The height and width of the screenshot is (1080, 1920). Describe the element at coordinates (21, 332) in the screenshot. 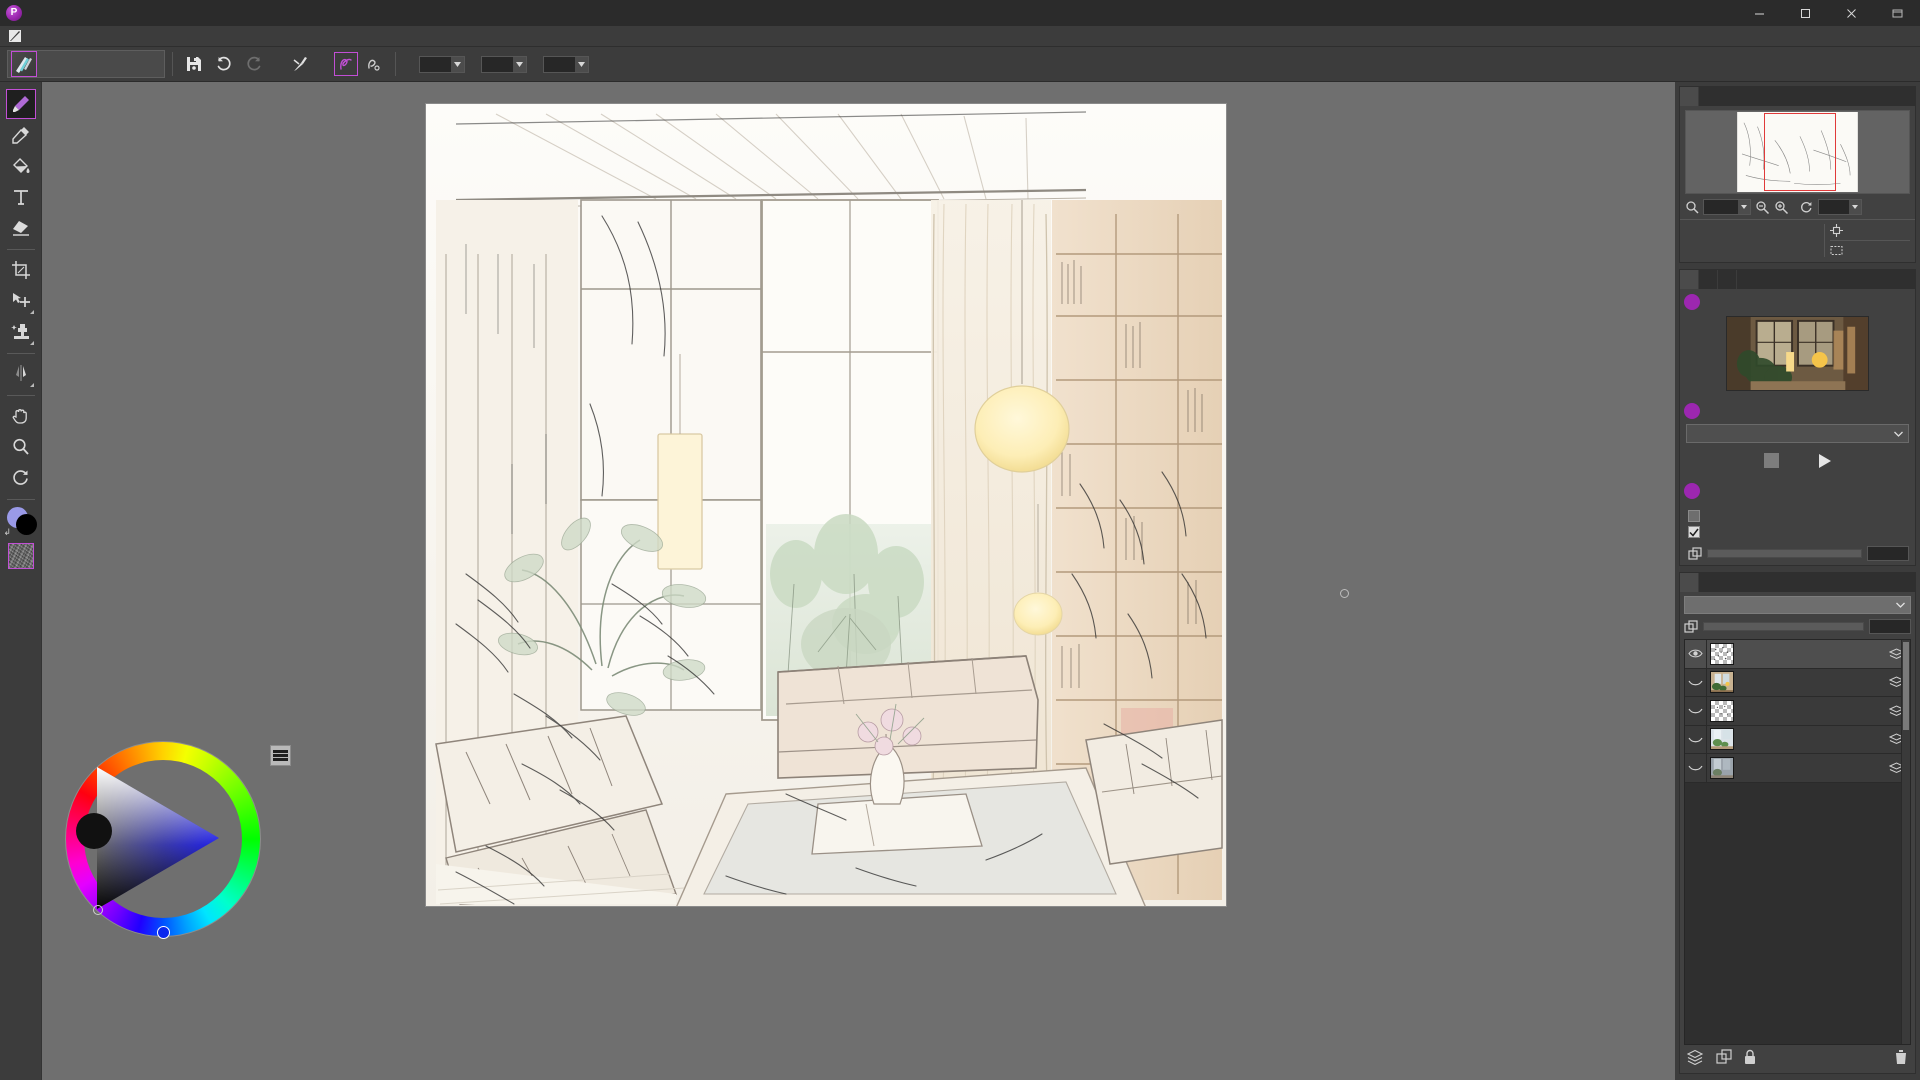

I see `cloner-stamp-tool` at that location.